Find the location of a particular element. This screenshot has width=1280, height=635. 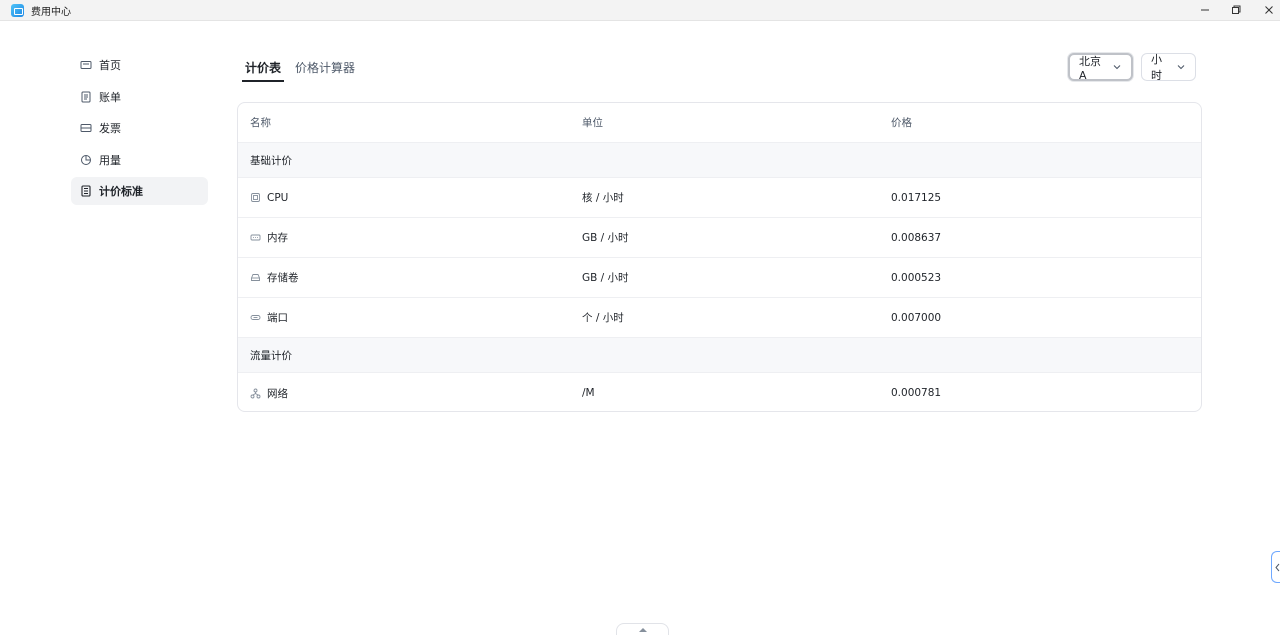

port-icon is located at coordinates (255, 317).